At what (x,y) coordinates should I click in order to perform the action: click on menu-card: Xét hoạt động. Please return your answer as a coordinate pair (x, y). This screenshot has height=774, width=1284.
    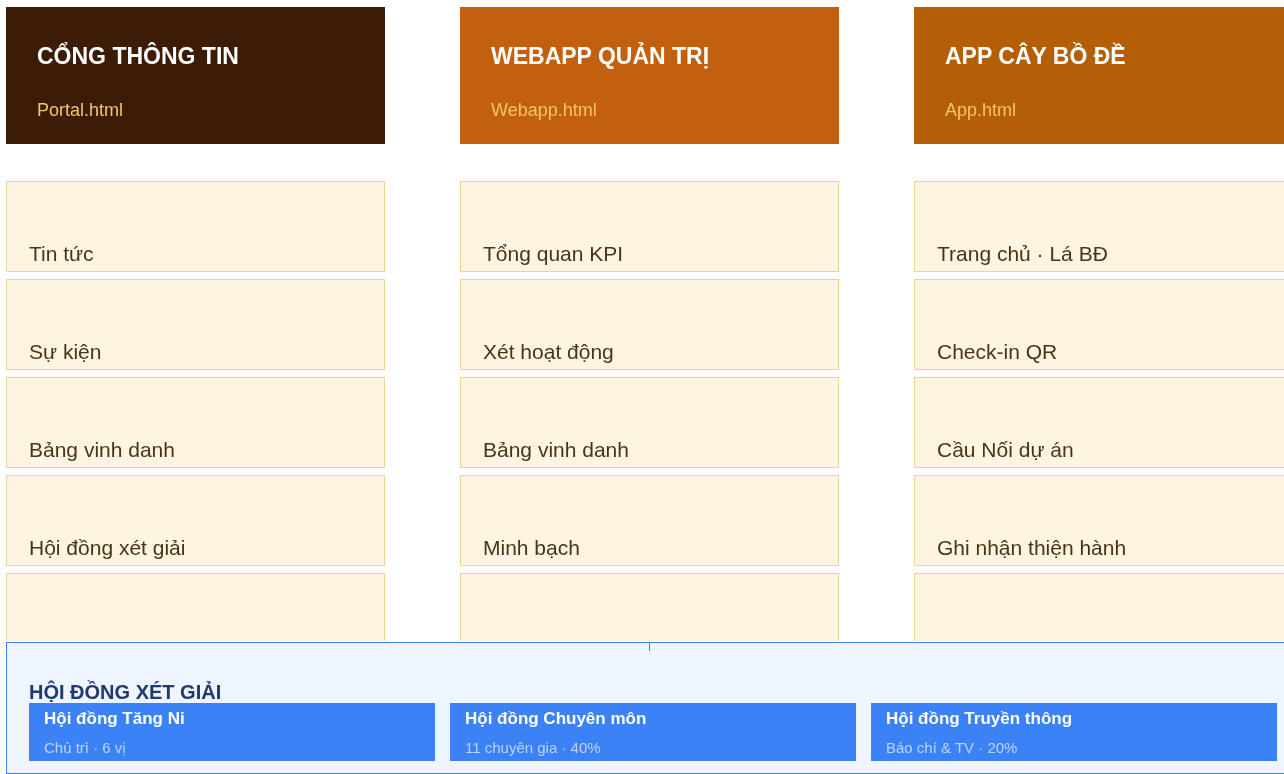
    Looking at the image, I should click on (649, 324).